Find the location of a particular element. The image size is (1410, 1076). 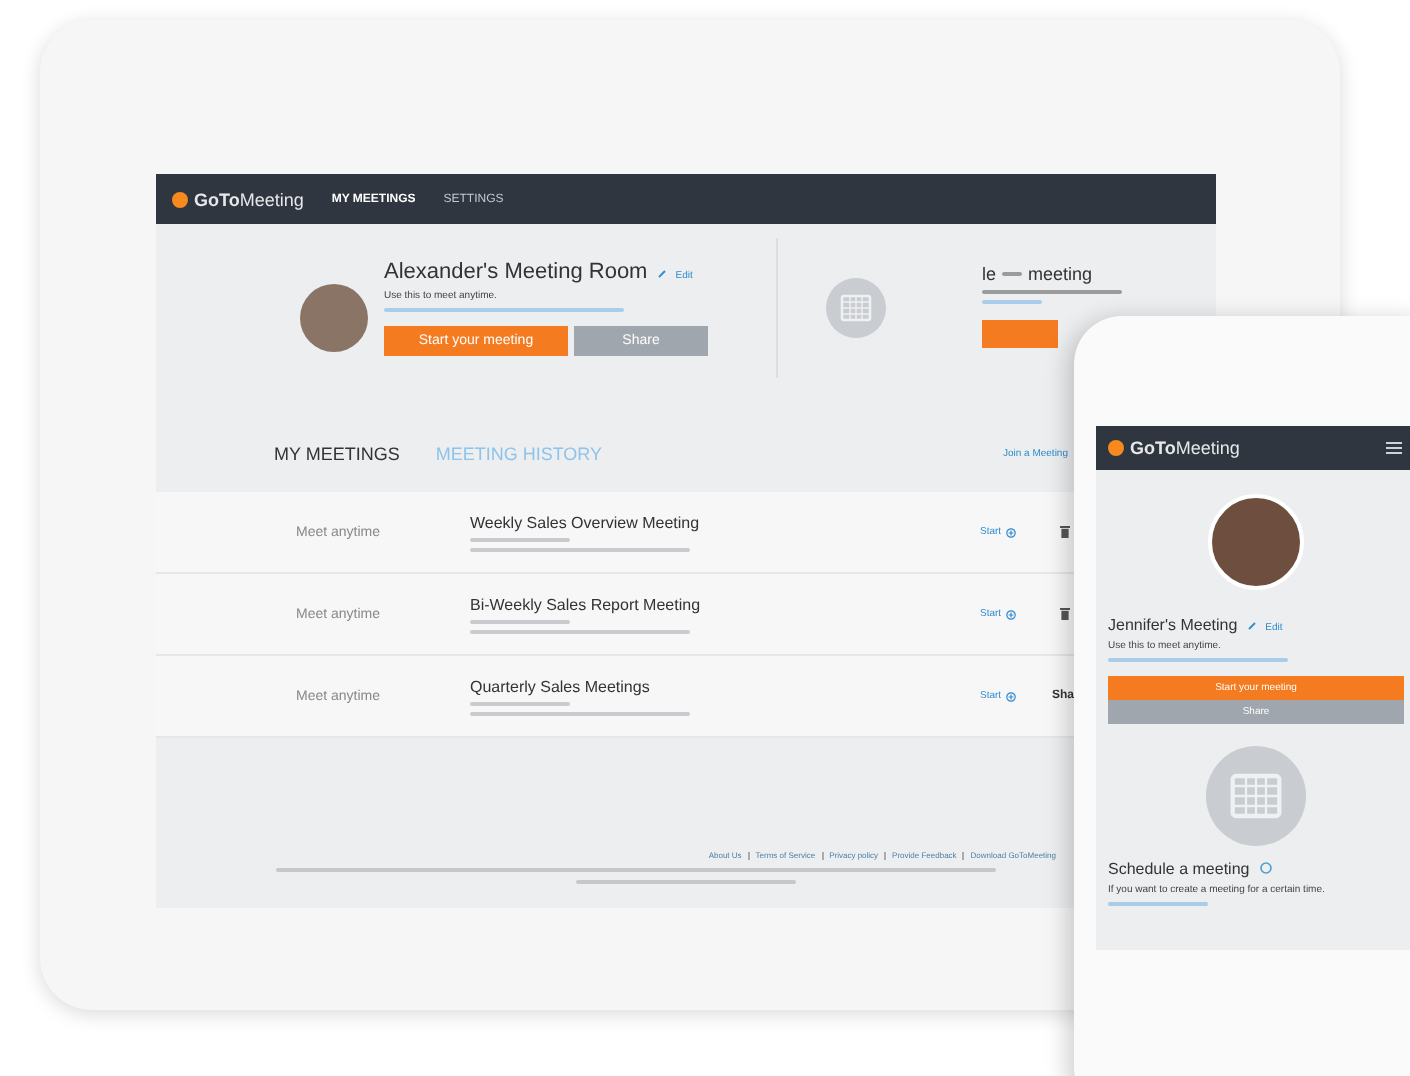

room-title: Alexander's Meeting Room is located at coordinates (516, 272).